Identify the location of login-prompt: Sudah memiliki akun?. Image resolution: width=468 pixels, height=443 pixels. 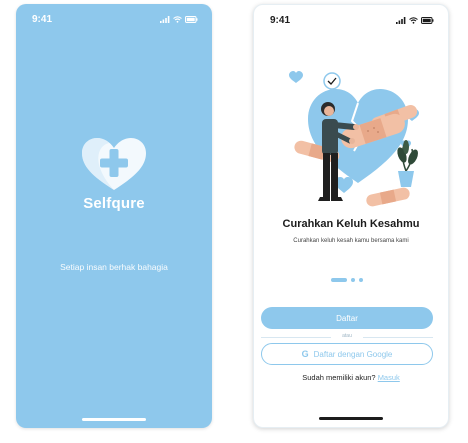
(339, 377).